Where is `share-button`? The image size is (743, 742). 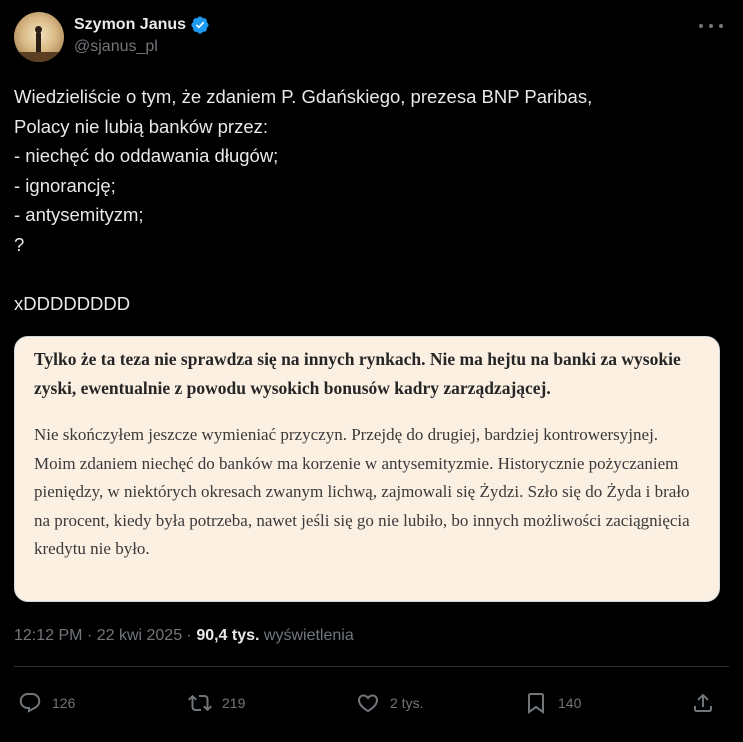 share-button is located at coordinates (703, 703).